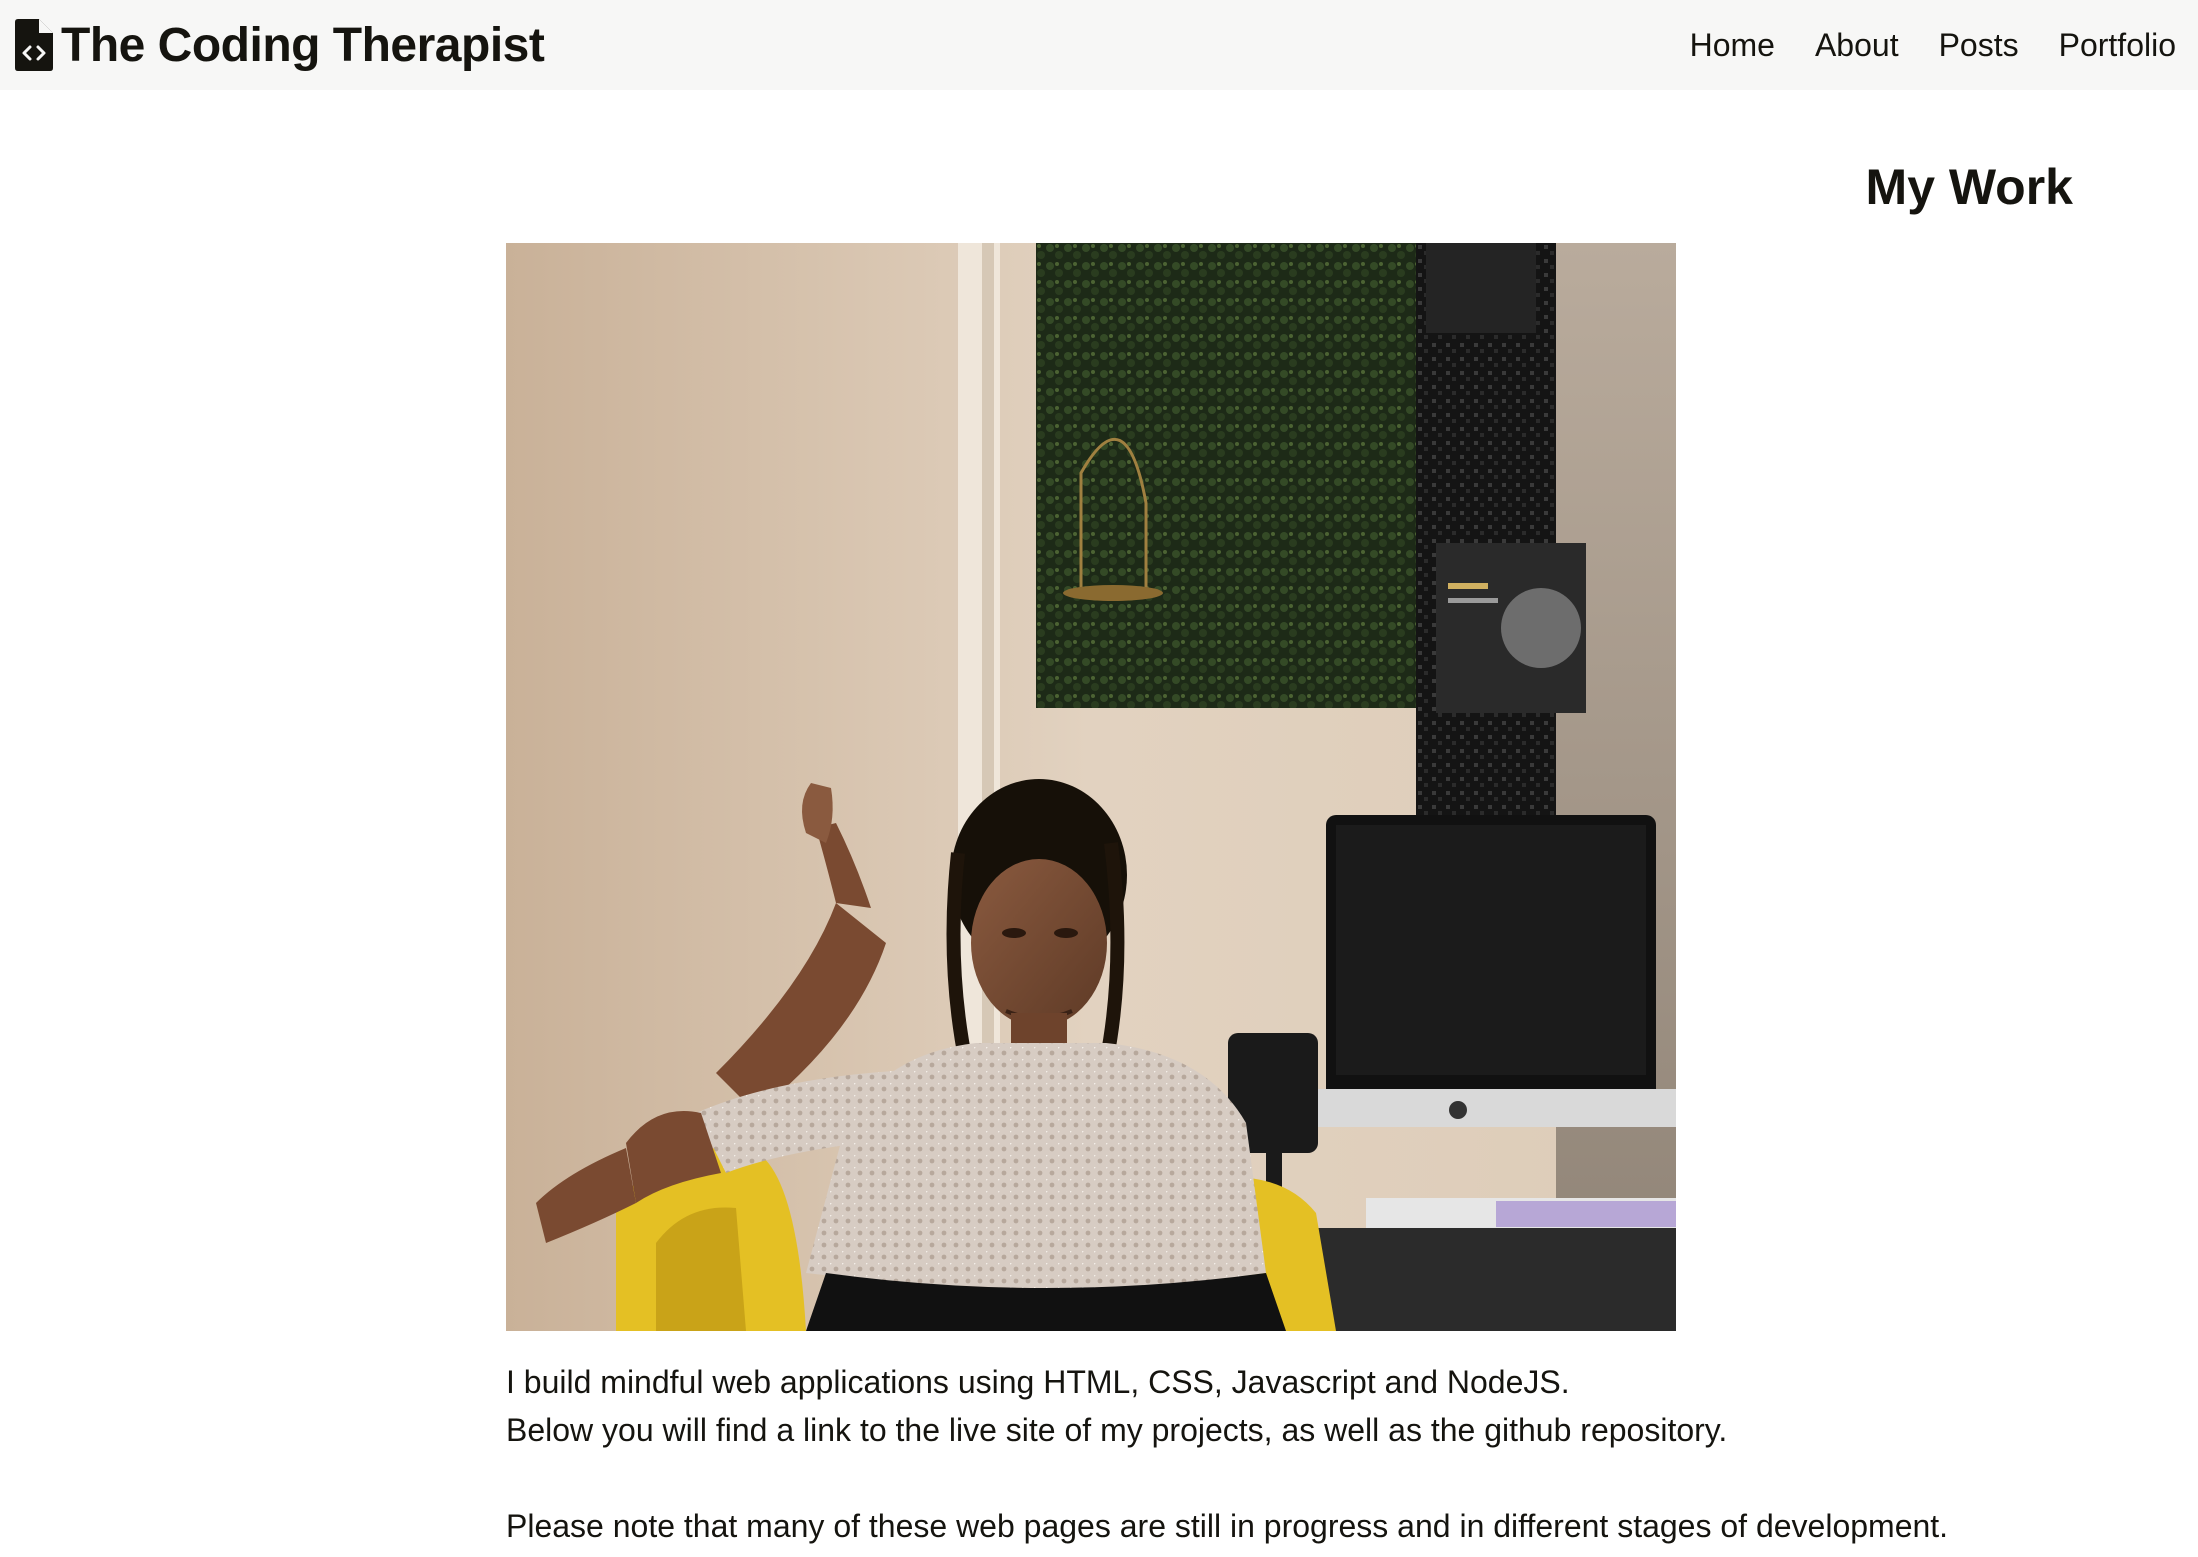 The width and height of the screenshot is (2198, 1557). Describe the element at coordinates (1913, 45) in the screenshot. I see `main-nav: Home About Posts Portfolio` at that location.